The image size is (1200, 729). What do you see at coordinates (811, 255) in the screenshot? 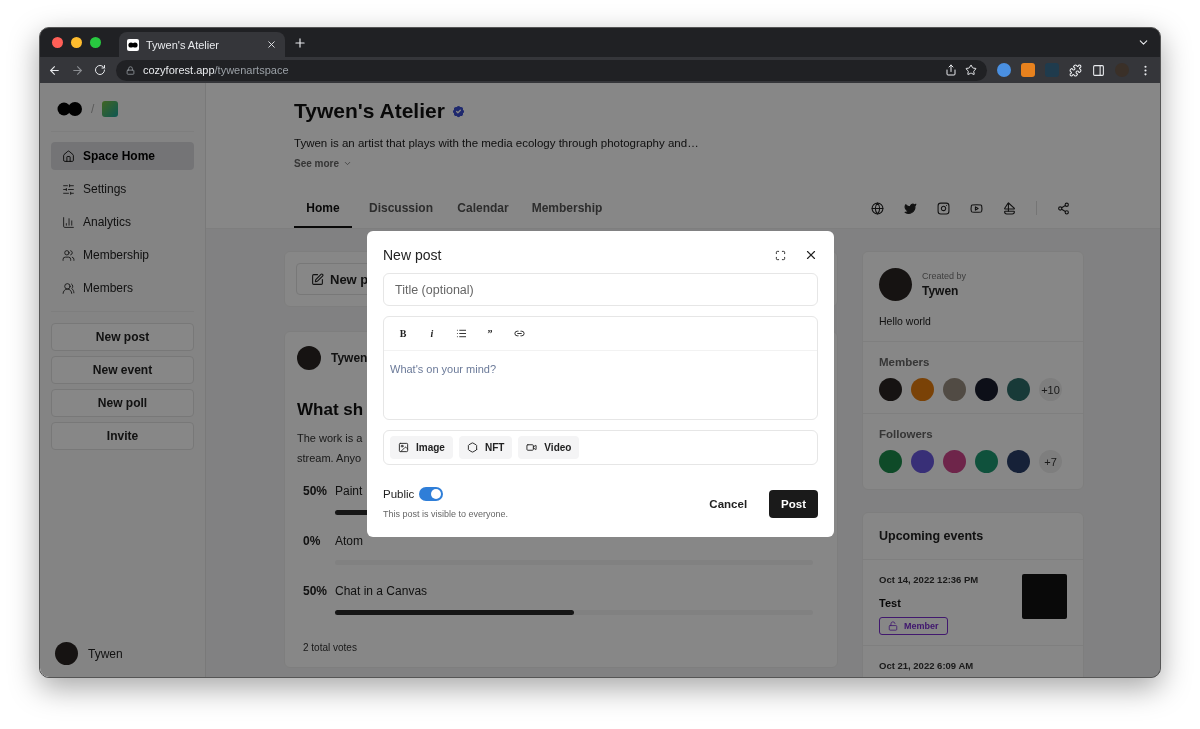
I see `close-icon` at bounding box center [811, 255].